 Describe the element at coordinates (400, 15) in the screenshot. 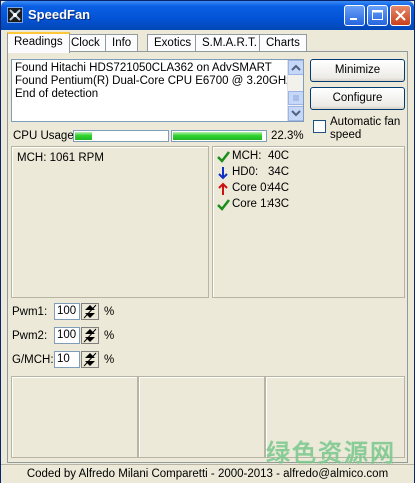

I see `close-window-button` at that location.